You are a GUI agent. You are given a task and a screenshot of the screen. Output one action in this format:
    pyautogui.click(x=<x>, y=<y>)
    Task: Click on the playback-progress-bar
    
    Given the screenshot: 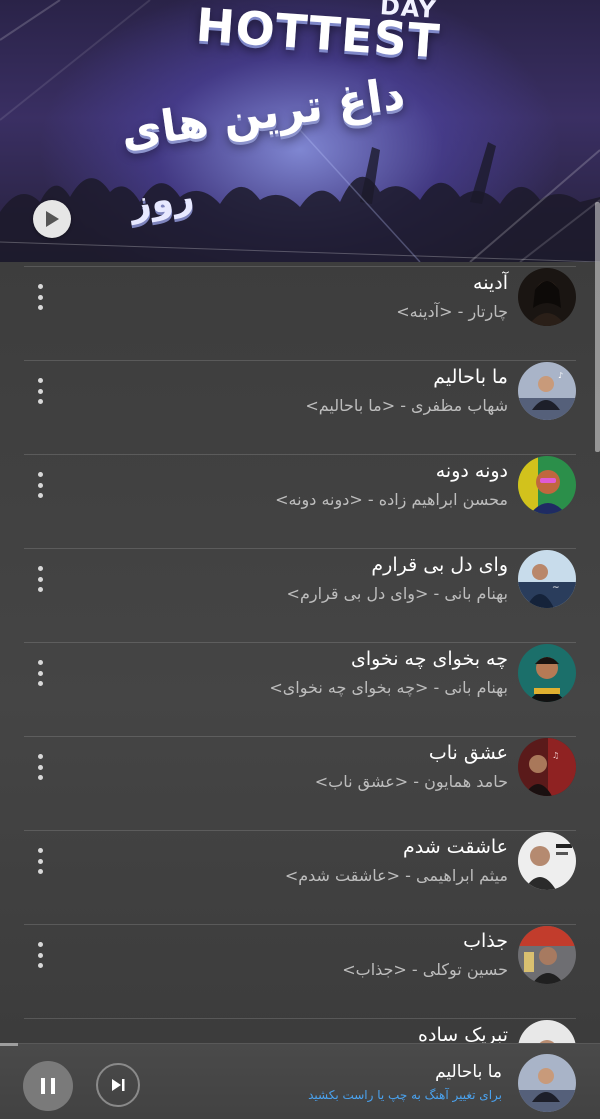 What is the action you would take?
    pyautogui.click(x=9, y=1044)
    